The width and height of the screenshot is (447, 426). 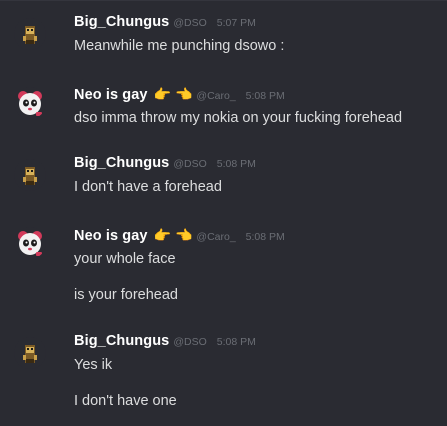 What do you see at coordinates (93, 365) in the screenshot?
I see `message-text: Yes ik` at bounding box center [93, 365].